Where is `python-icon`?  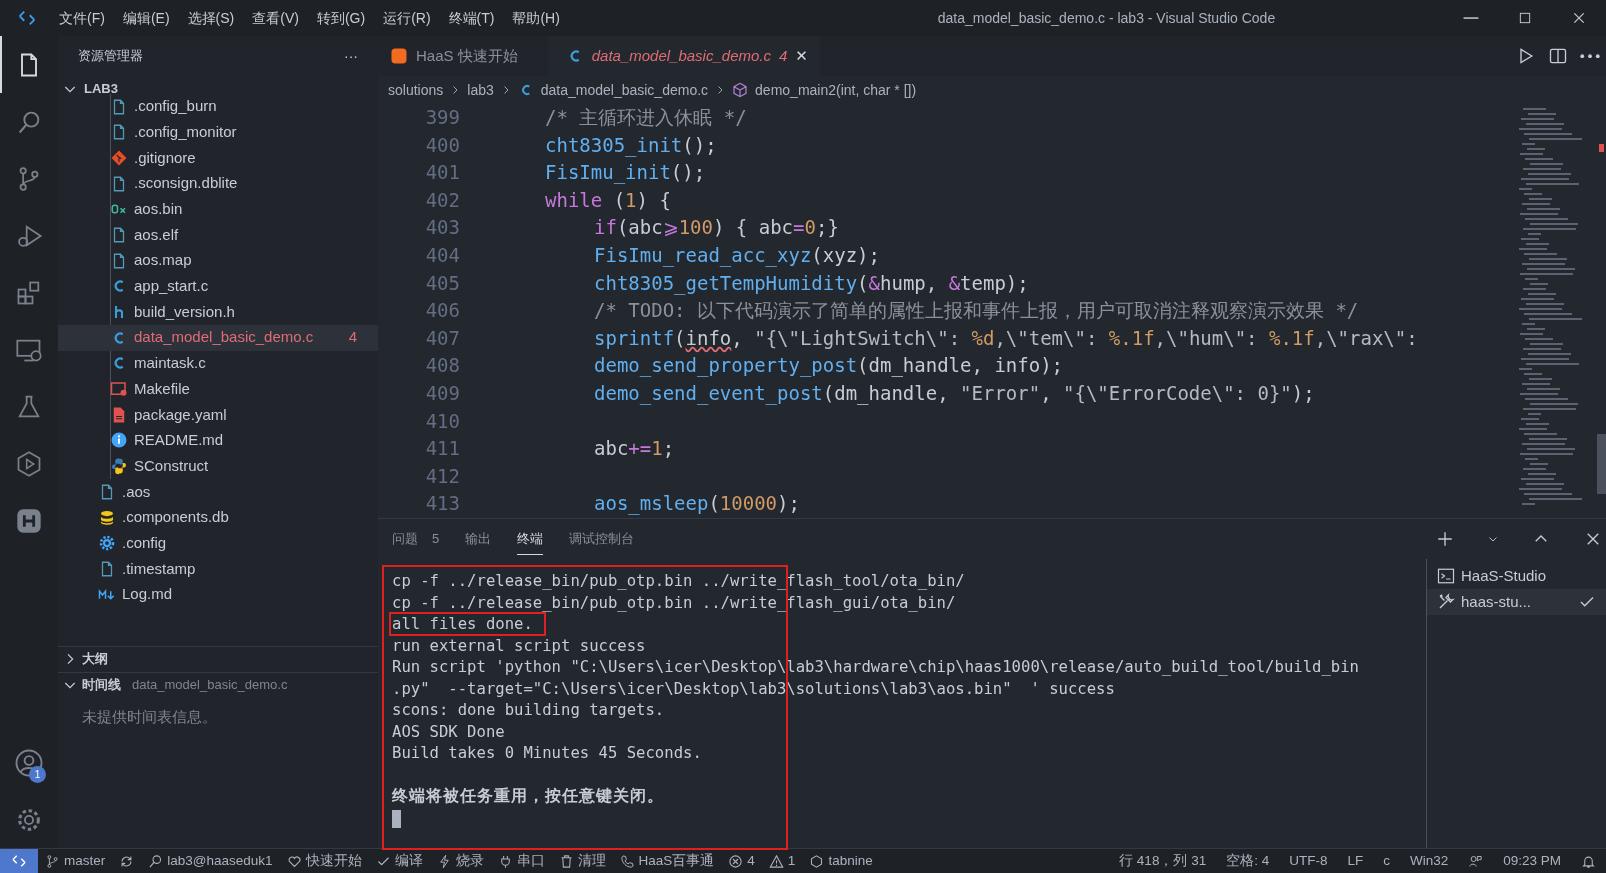
python-icon is located at coordinates (119, 466).